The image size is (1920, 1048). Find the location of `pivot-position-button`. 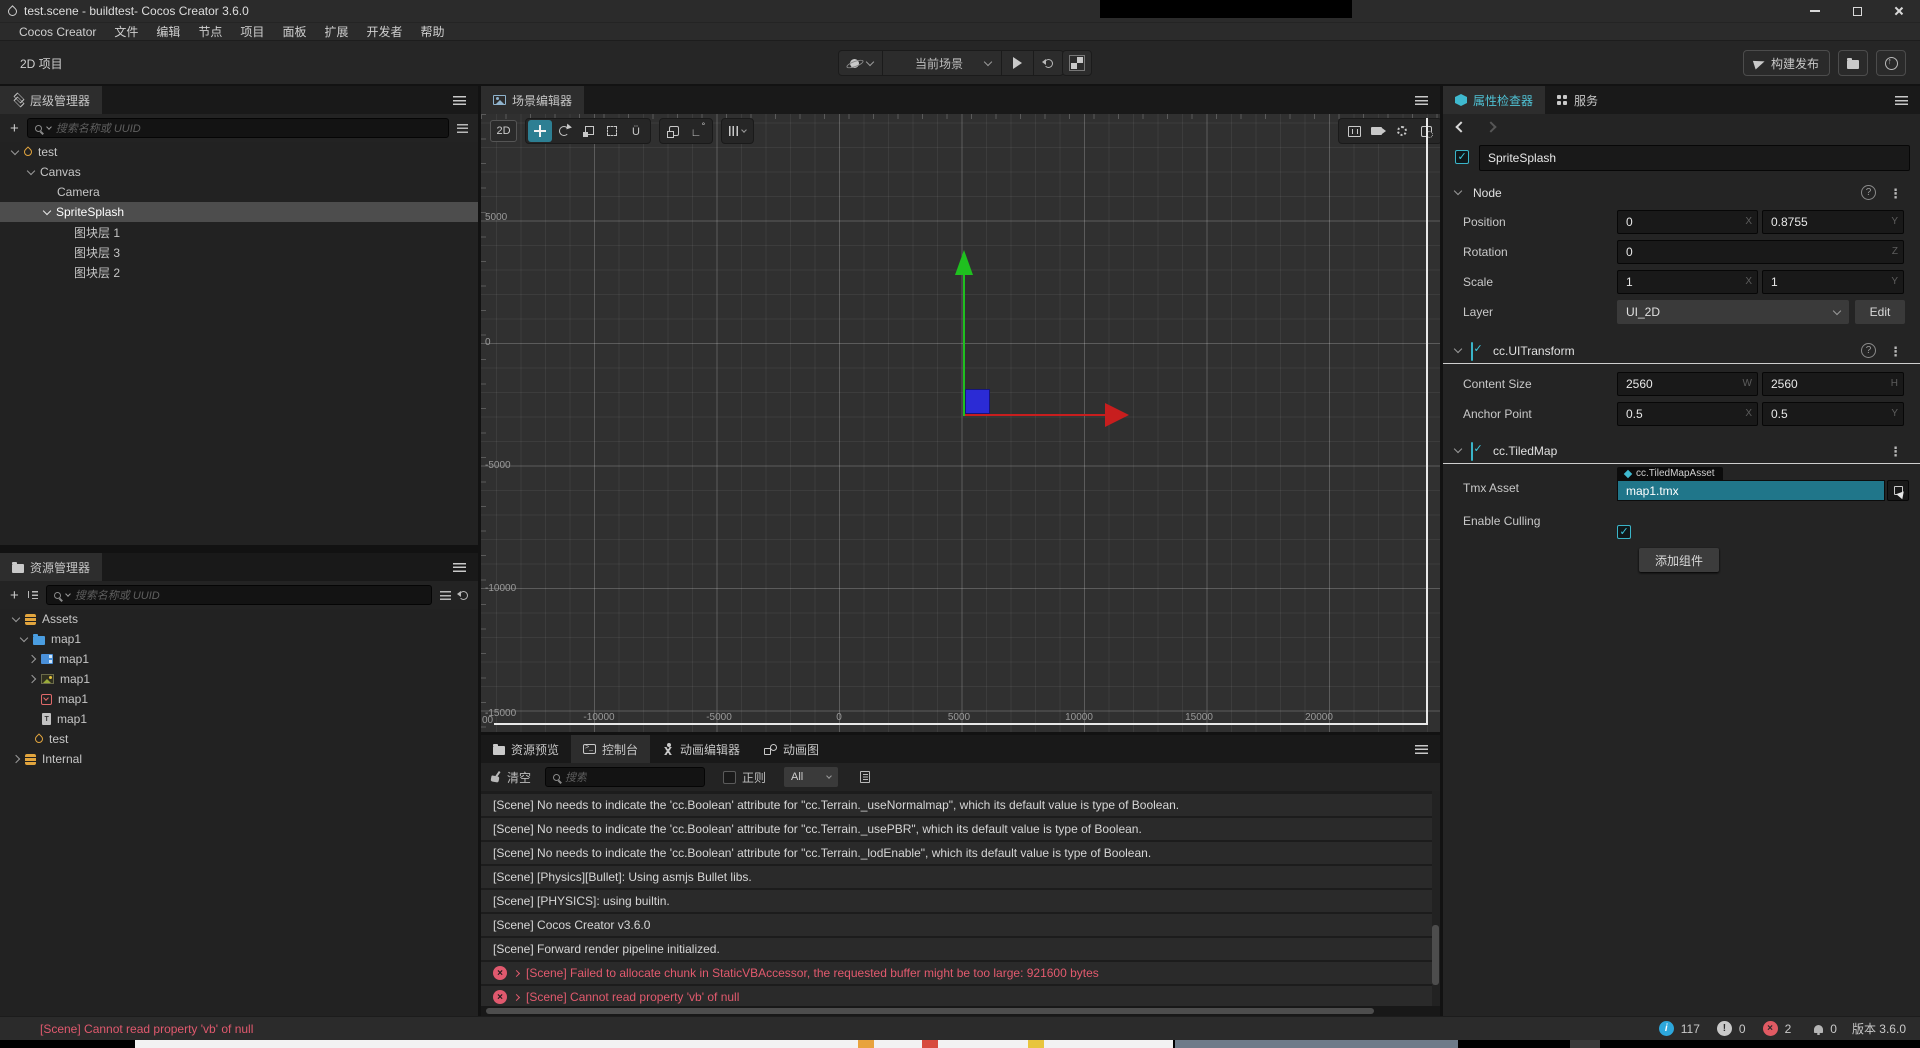

pivot-position-button is located at coordinates (674, 131).